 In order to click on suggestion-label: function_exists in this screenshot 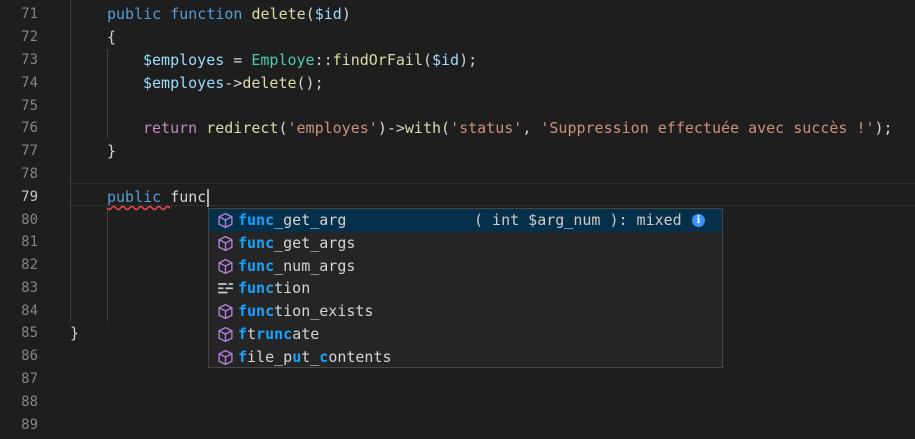, I will do `click(306, 311)`.